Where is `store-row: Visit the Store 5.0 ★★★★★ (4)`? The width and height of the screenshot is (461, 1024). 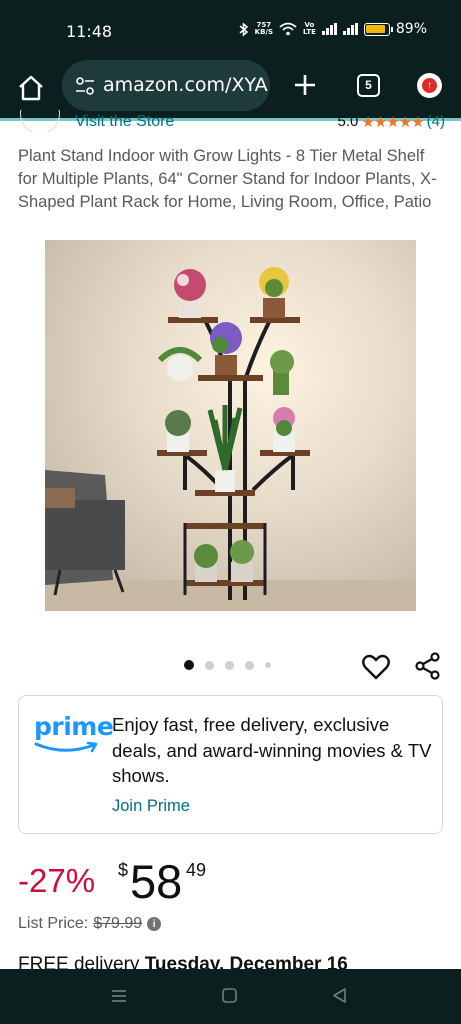
store-row: Visit the Store 5.0 ★★★★★ (4) is located at coordinates (232, 121).